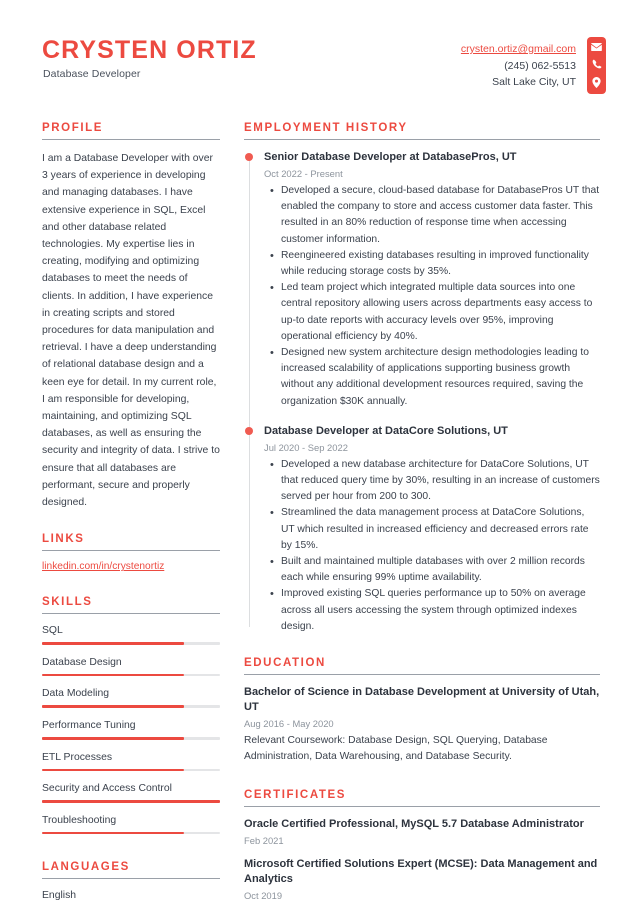 The image size is (640, 905). I want to click on section-links: LINKS linkedin.com/in/crystenortiz, so click(131, 552).